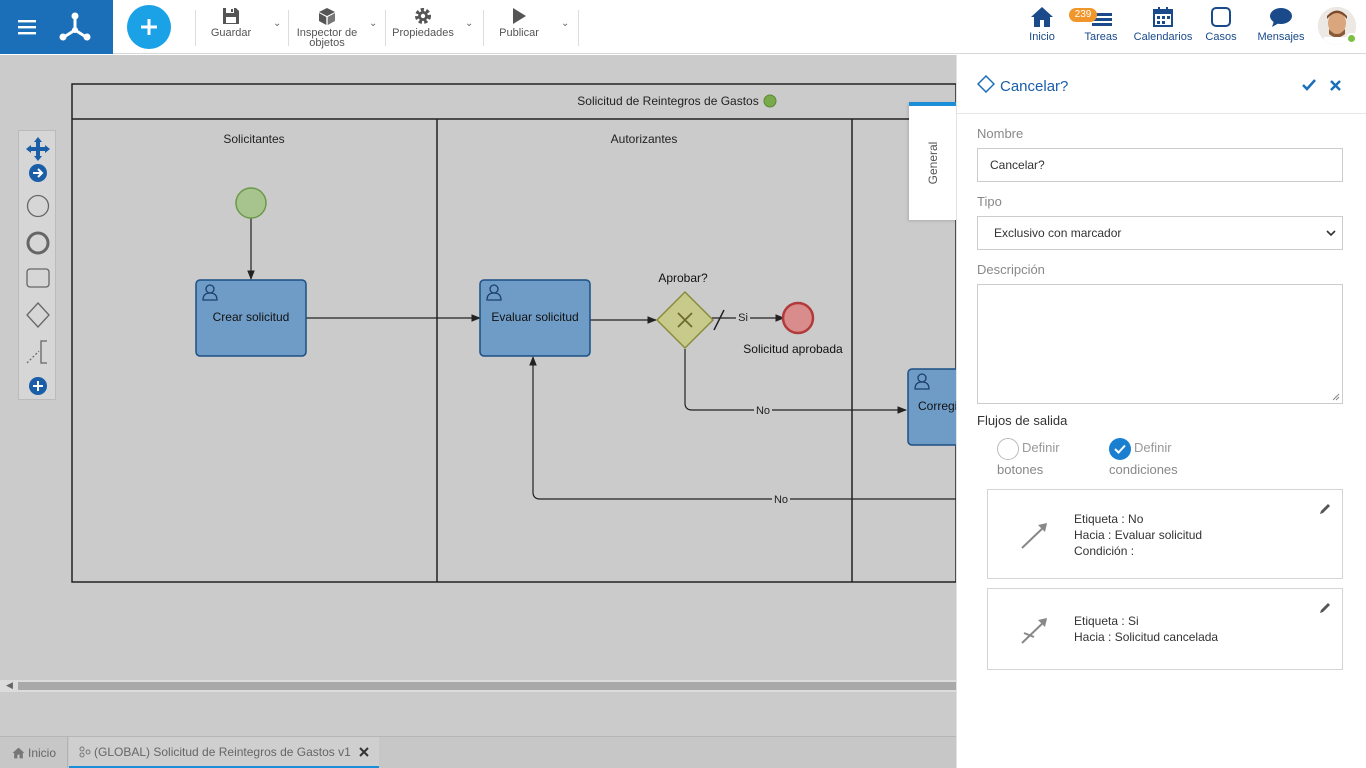  Describe the element at coordinates (373, 23) in the screenshot. I see `inspector-dropdown-chevron-icon: ⌄` at that location.